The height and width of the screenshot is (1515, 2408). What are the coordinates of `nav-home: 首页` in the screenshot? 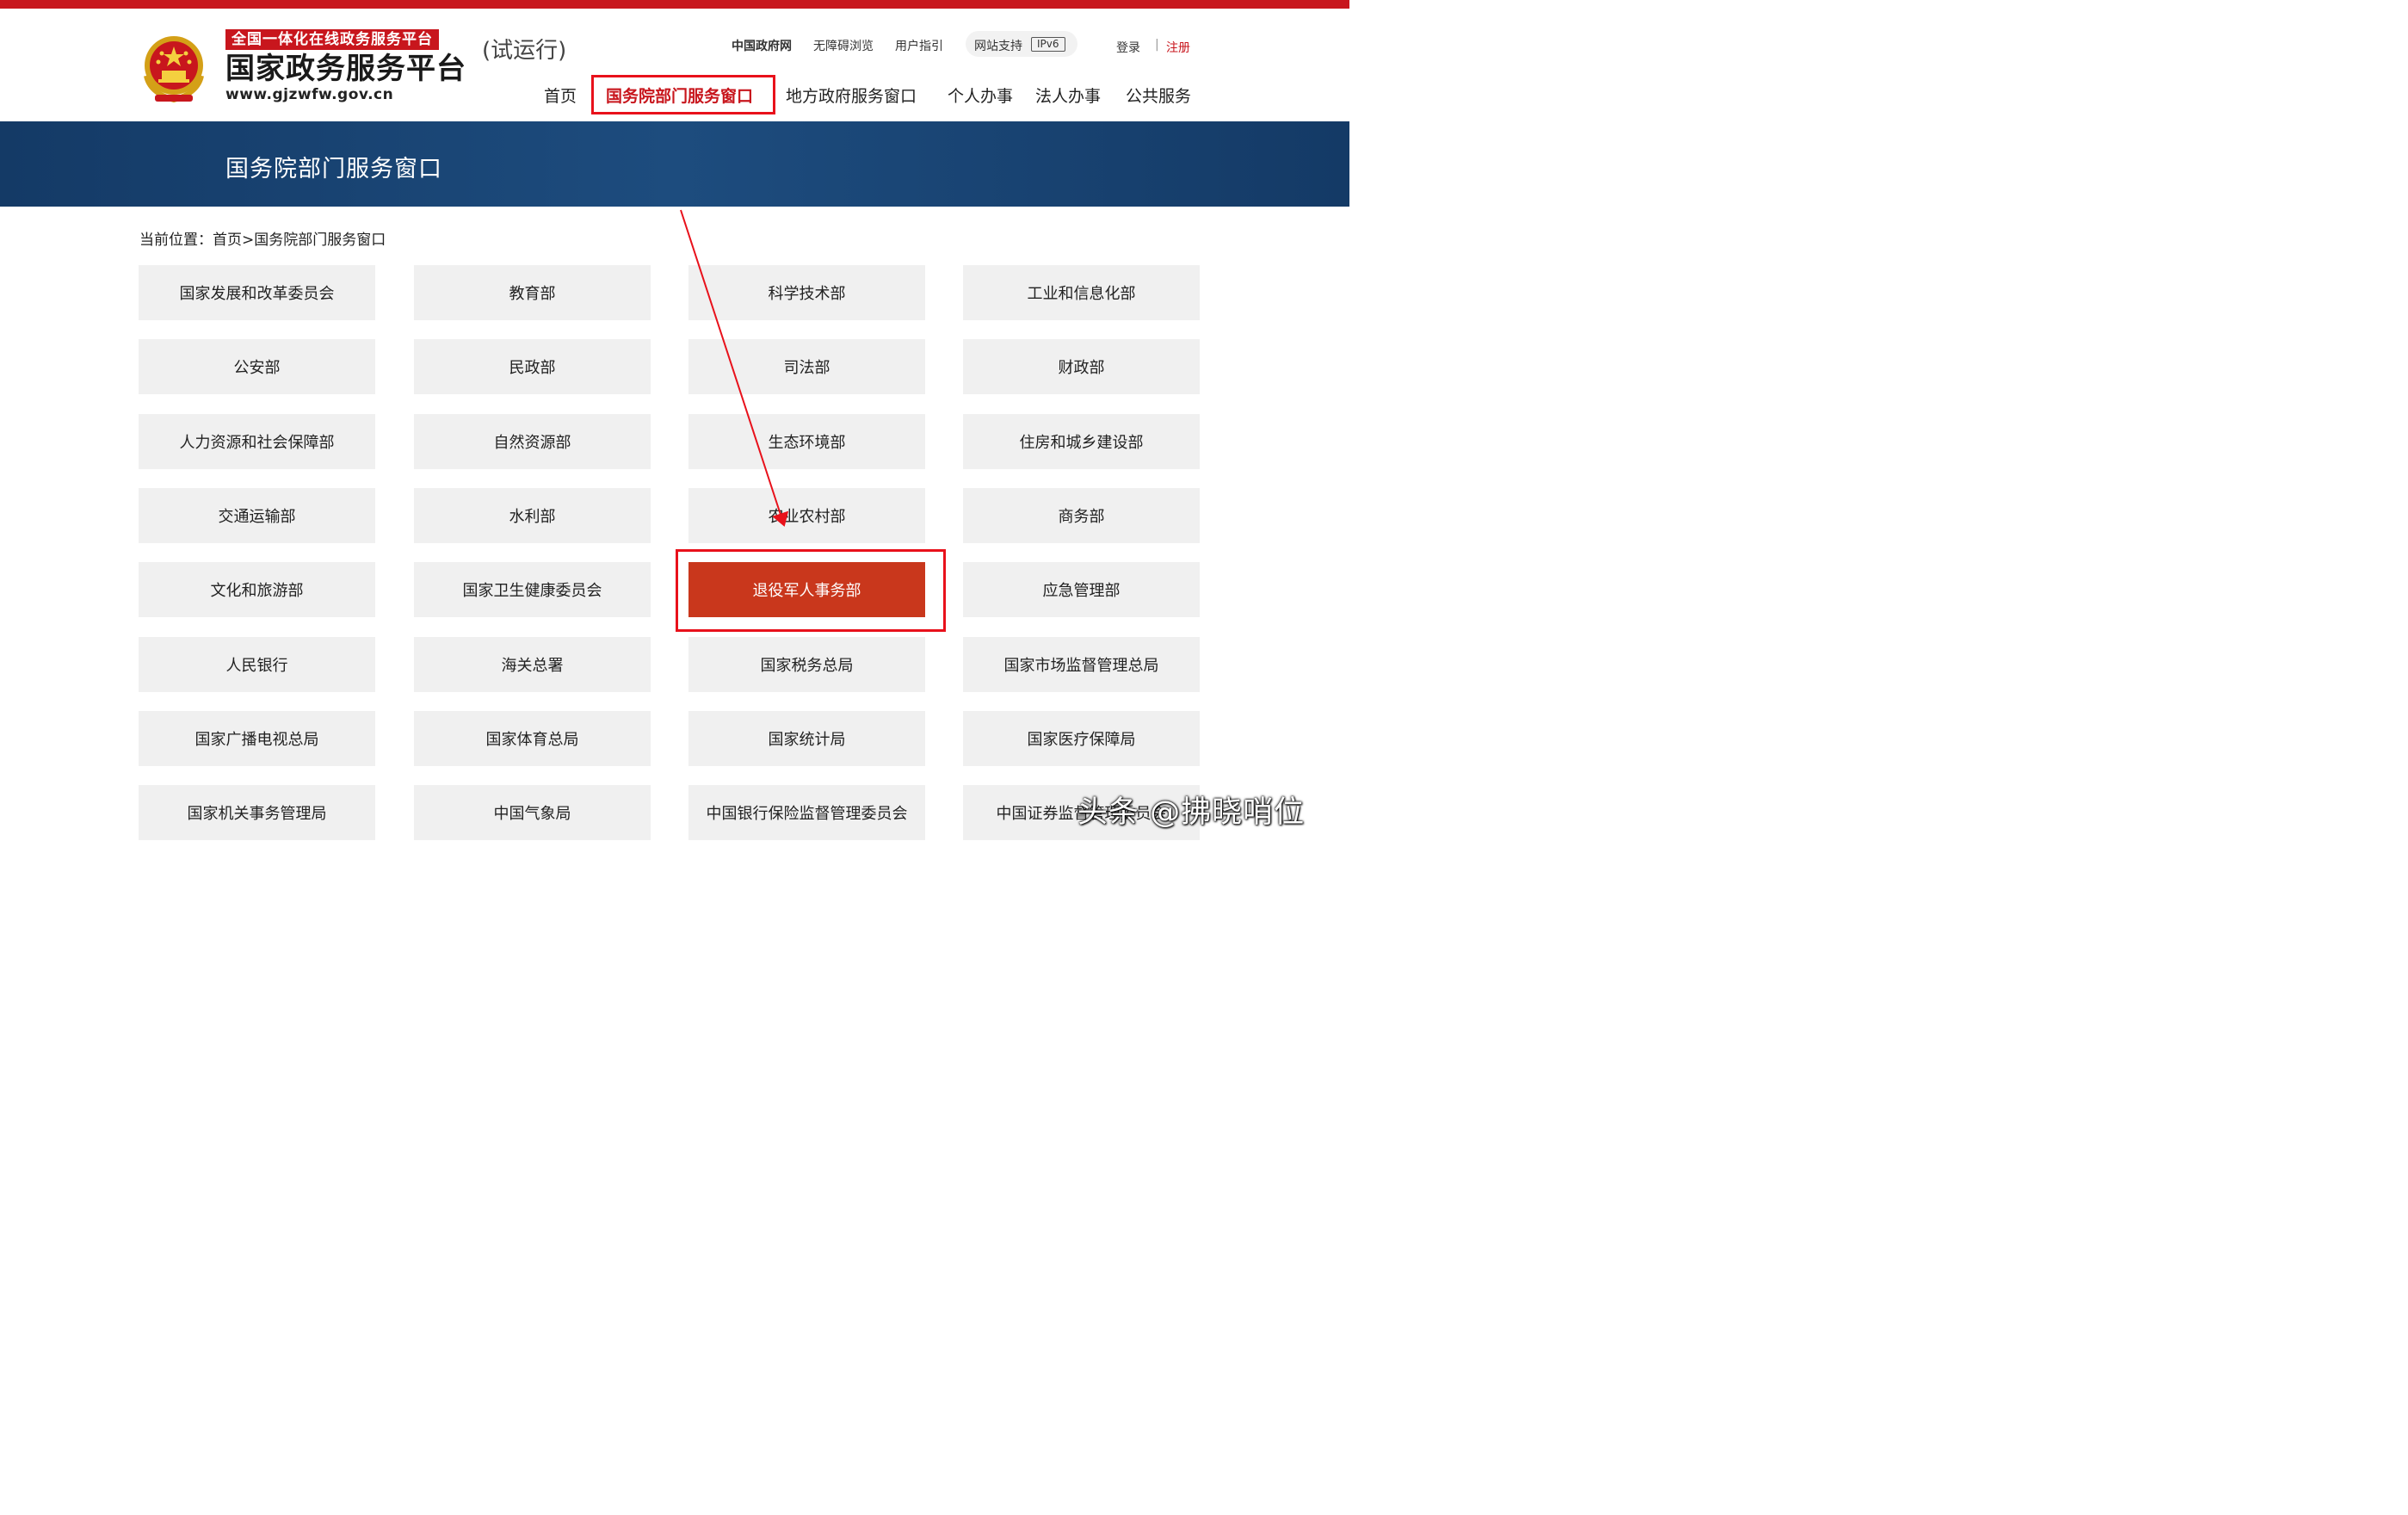 It's located at (560, 95).